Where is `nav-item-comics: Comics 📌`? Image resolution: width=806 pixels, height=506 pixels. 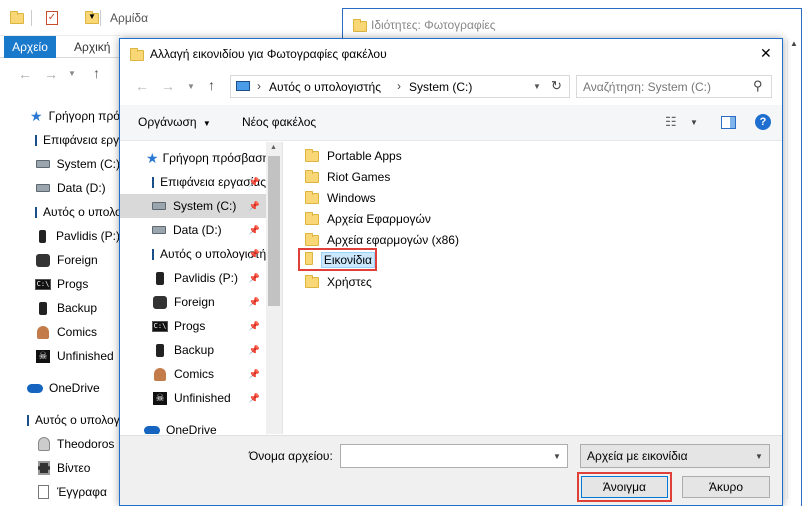 nav-item-comics: Comics 📌 is located at coordinates (193, 374).